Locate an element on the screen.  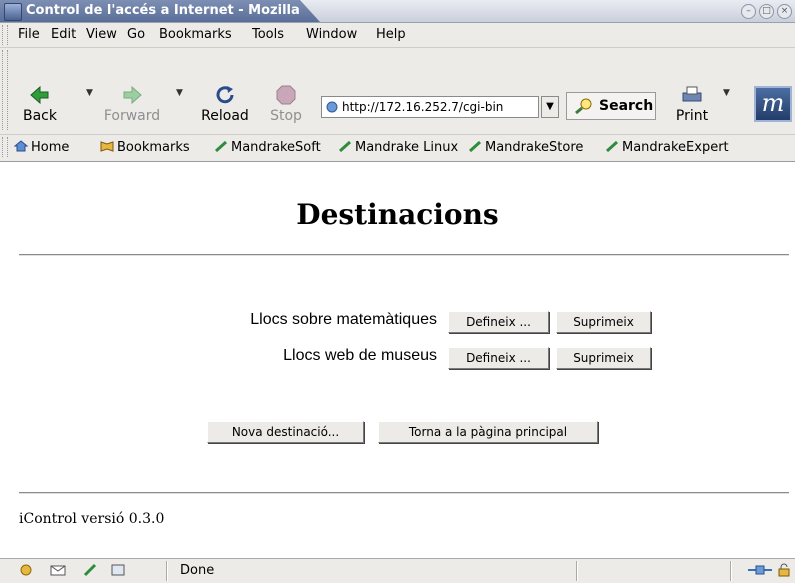
url-input: http://172.16.252.7/cgi-bin is located at coordinates (430, 107).